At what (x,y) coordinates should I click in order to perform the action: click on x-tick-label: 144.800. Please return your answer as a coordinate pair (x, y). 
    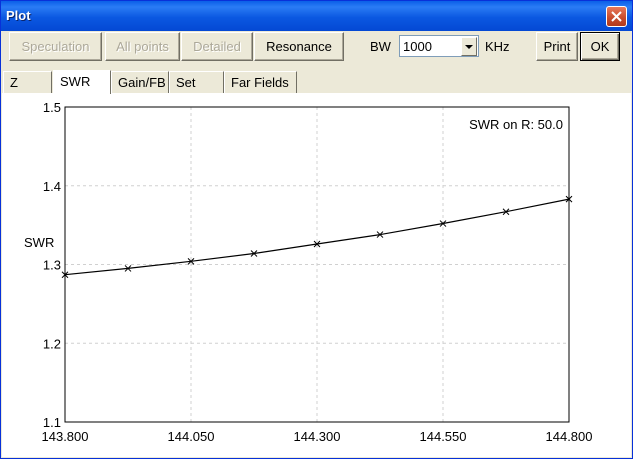
    Looking at the image, I should click on (569, 436).